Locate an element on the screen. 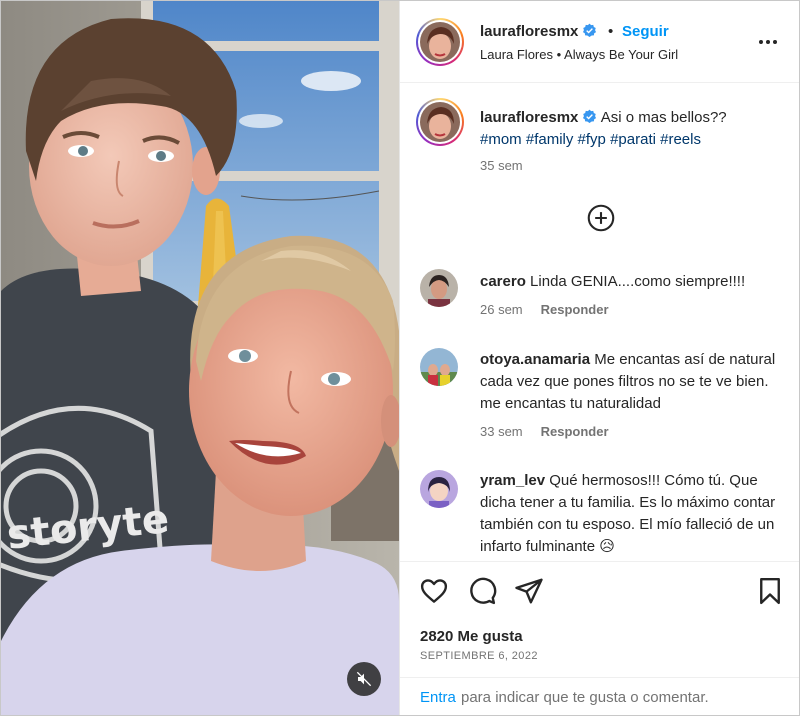 This screenshot has width=800, height=716. follow-button: Seguir is located at coordinates (645, 31).